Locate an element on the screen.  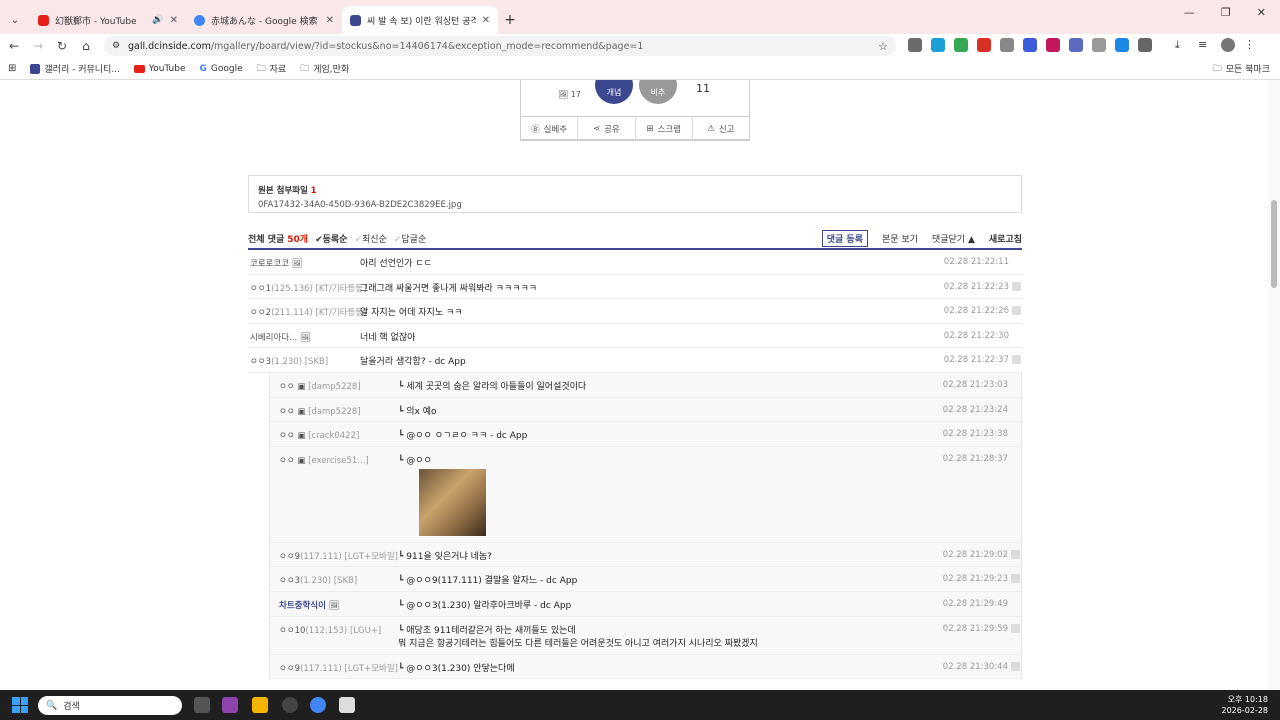
comment-date: 02.28 21:22:30 is located at coordinates (976, 335).